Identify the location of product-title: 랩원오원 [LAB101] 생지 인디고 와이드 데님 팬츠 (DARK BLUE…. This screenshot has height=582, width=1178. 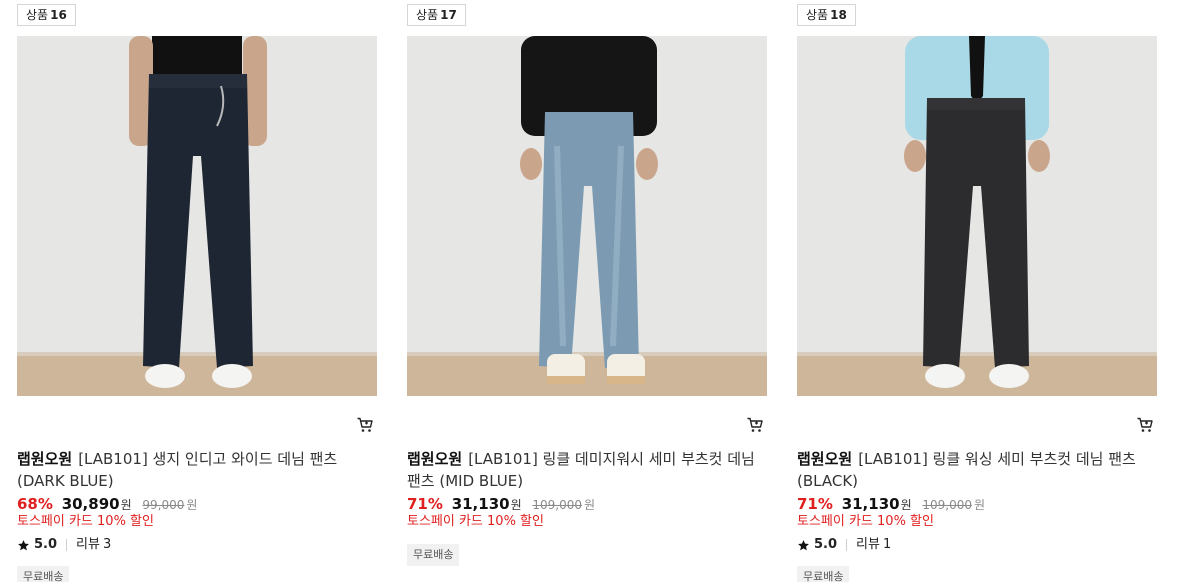
(192, 470).